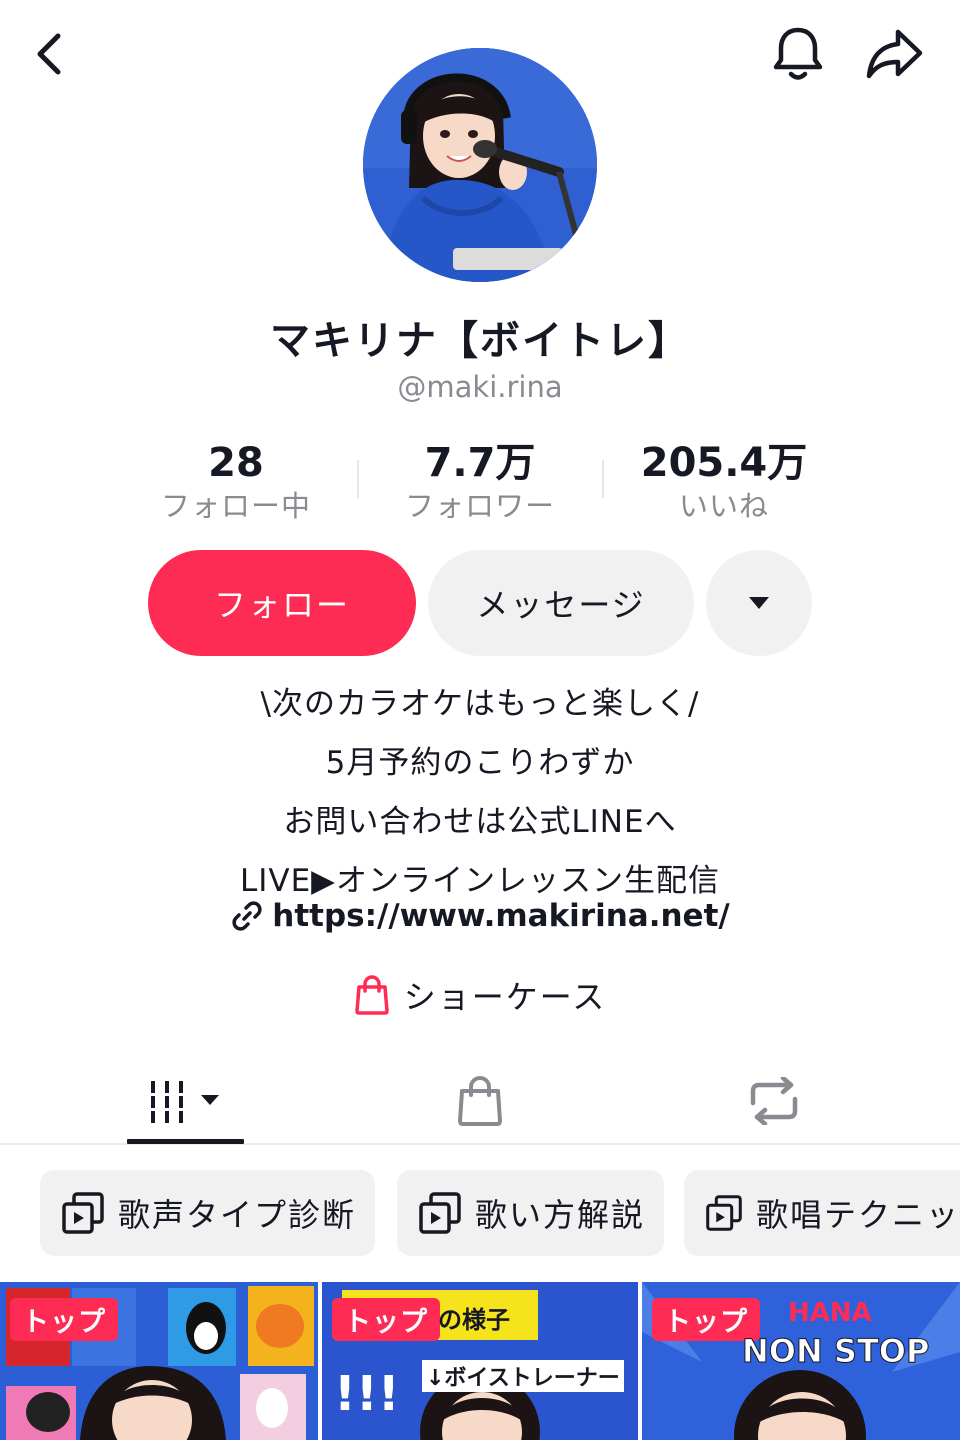  I want to click on stat-label: いいね, so click(723, 506).